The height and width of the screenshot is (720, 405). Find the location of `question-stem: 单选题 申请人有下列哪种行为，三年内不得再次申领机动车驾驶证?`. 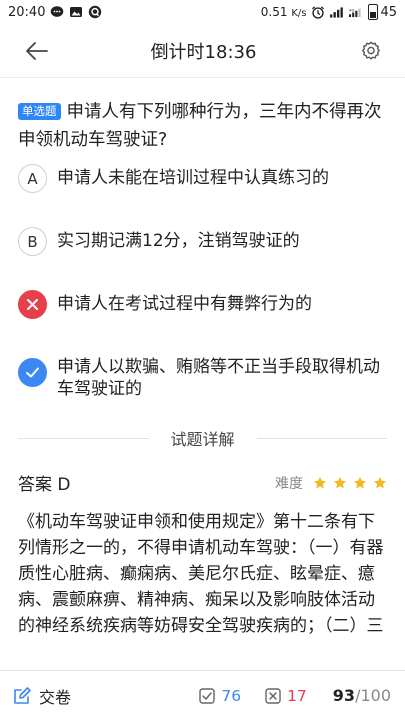

question-stem: 单选题 申请人有下列哪种行为，三年内不得再次申领机动车驾驶证? is located at coordinates (202, 116).